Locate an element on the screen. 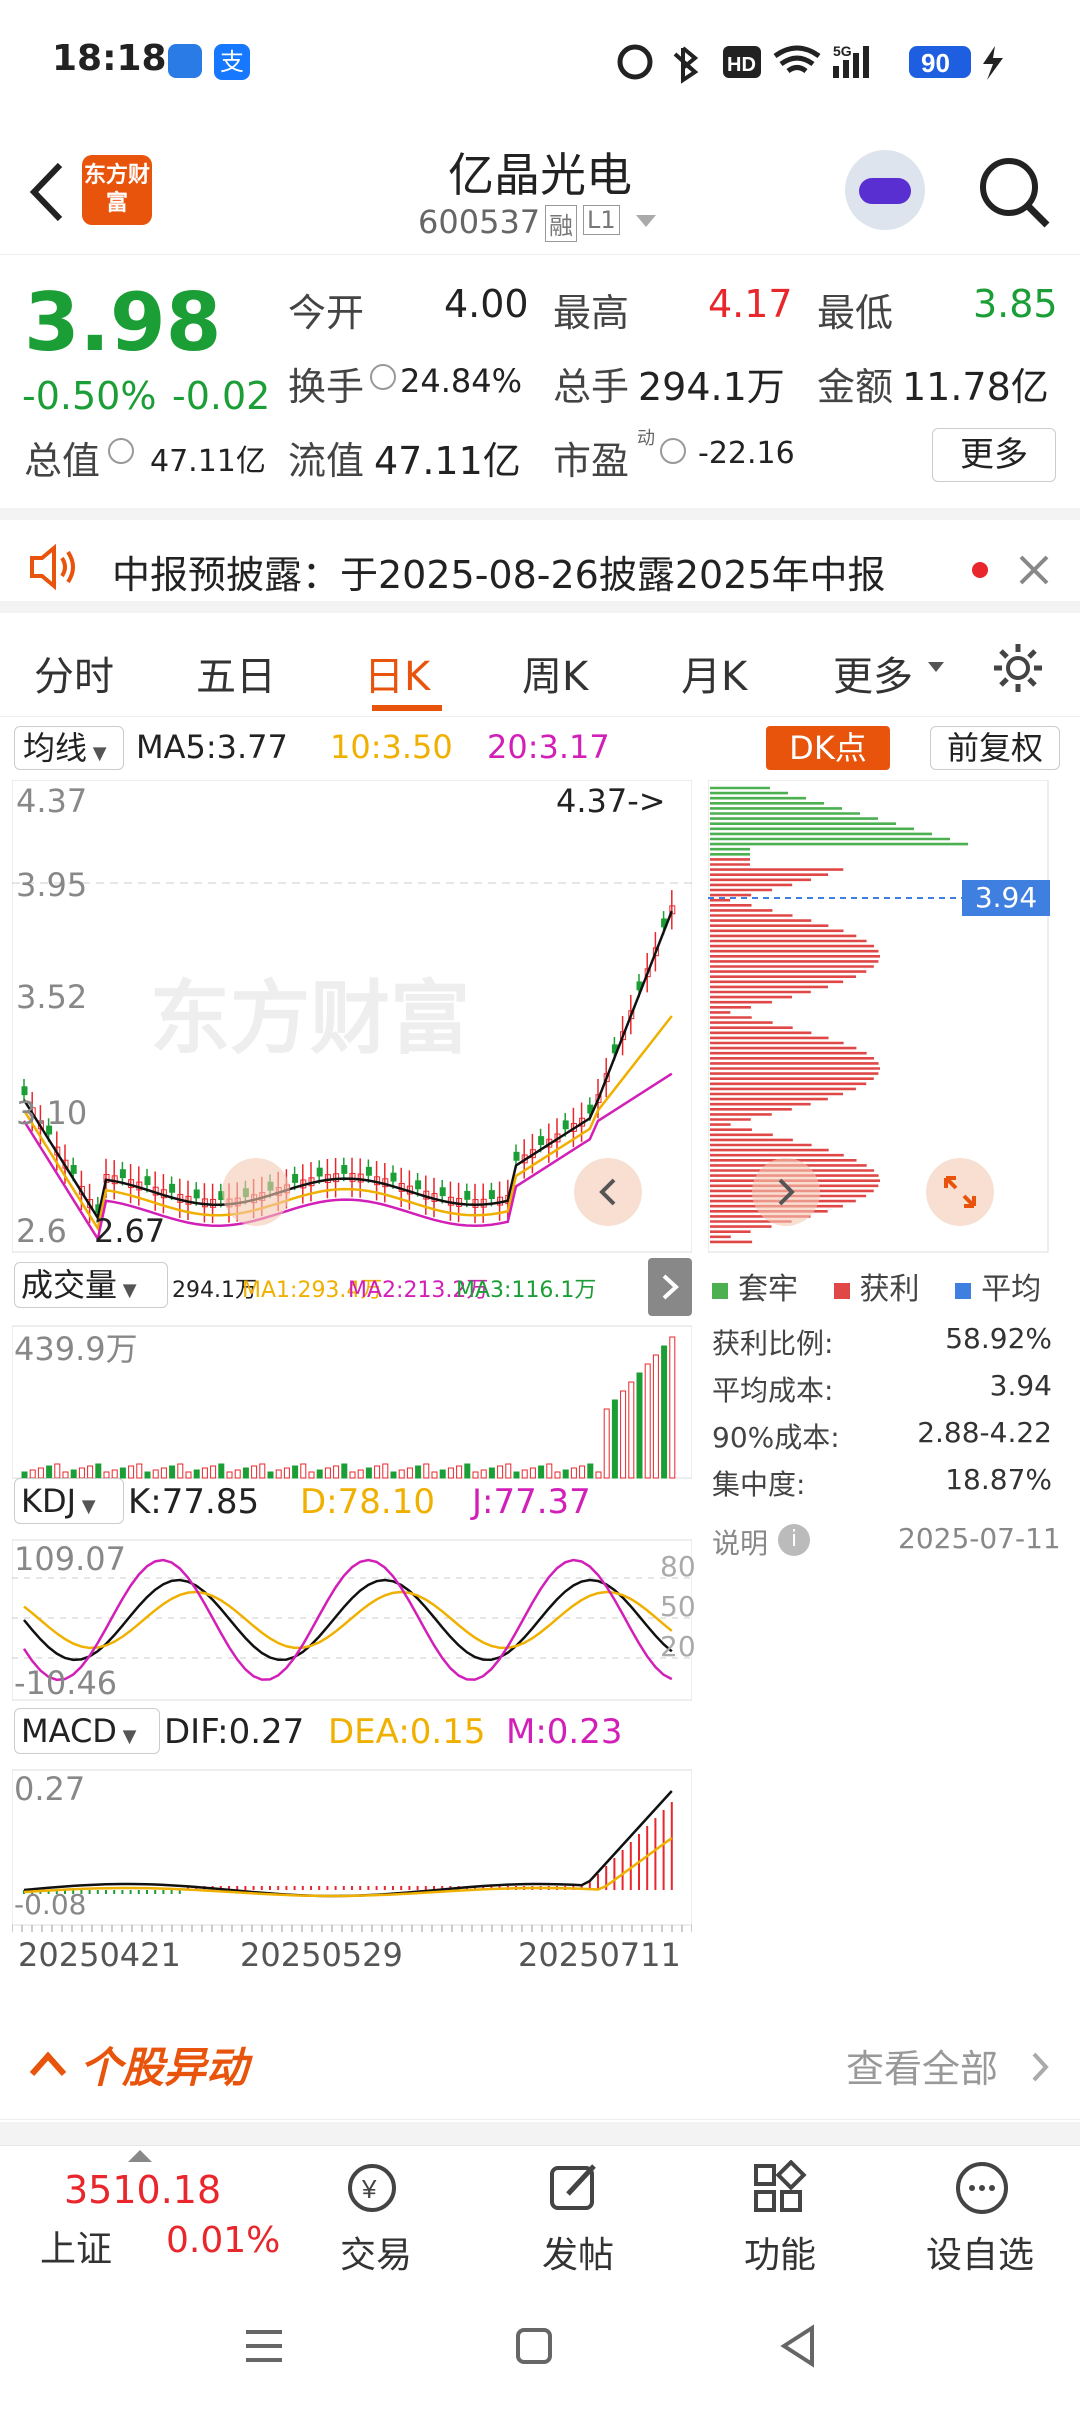  macd-m: M:0.23 is located at coordinates (564, 1732).